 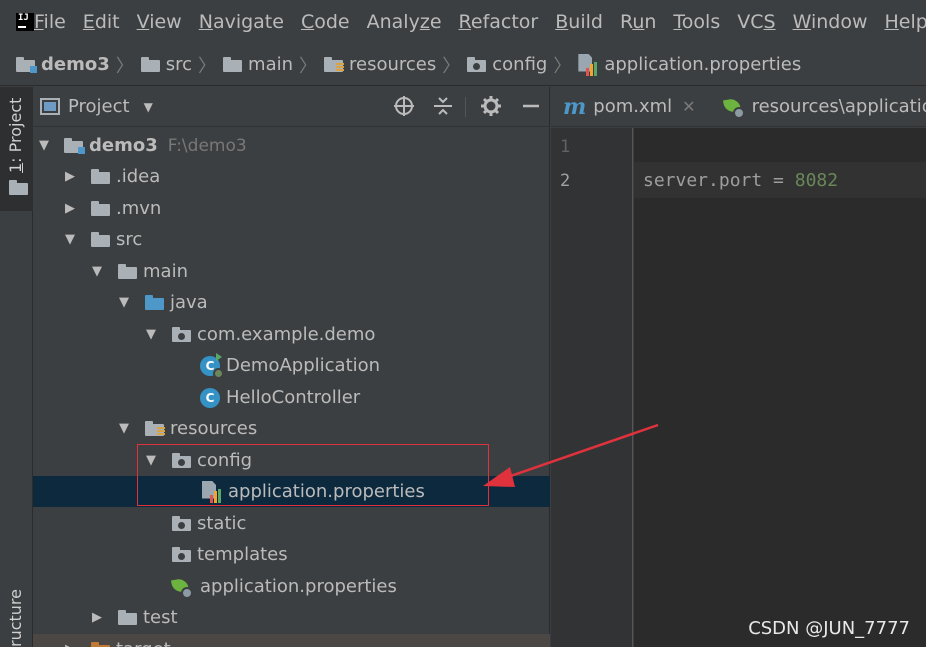 I want to click on tree-row-main: ▼ main, so click(x=291, y=271).